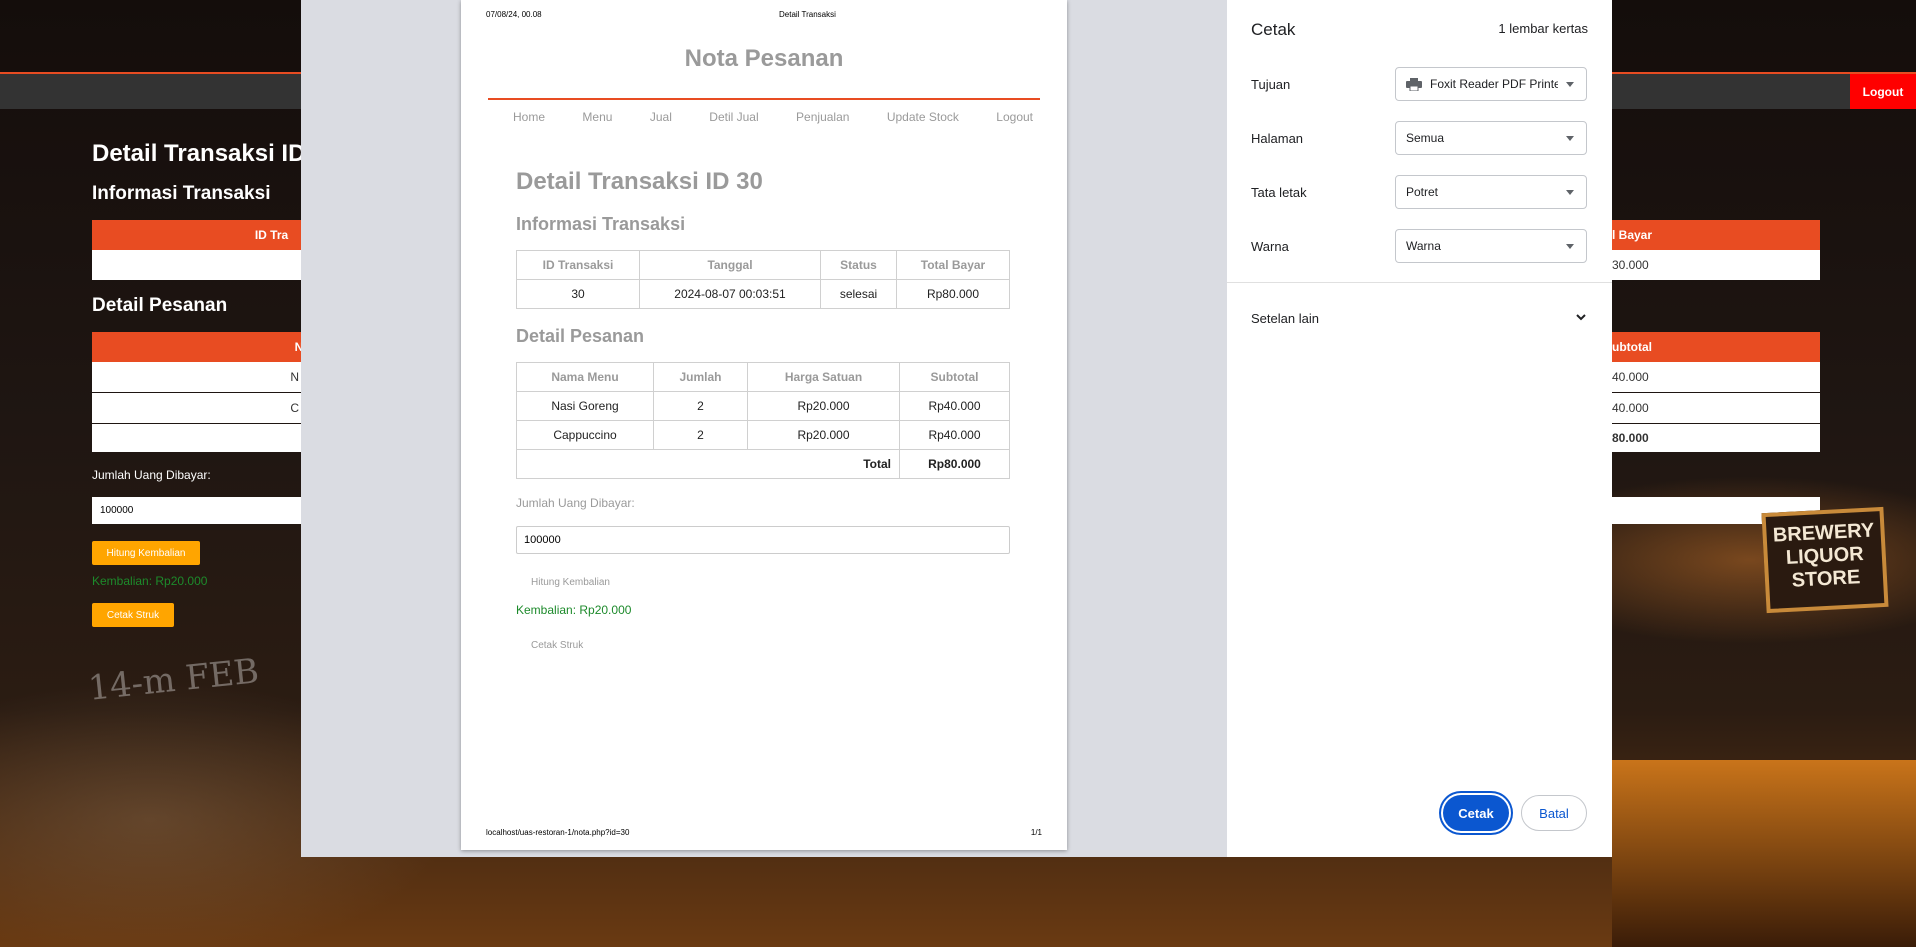 This screenshot has width=1916, height=947. Describe the element at coordinates (196, 377) in the screenshot. I see `background-row-left: N` at that location.